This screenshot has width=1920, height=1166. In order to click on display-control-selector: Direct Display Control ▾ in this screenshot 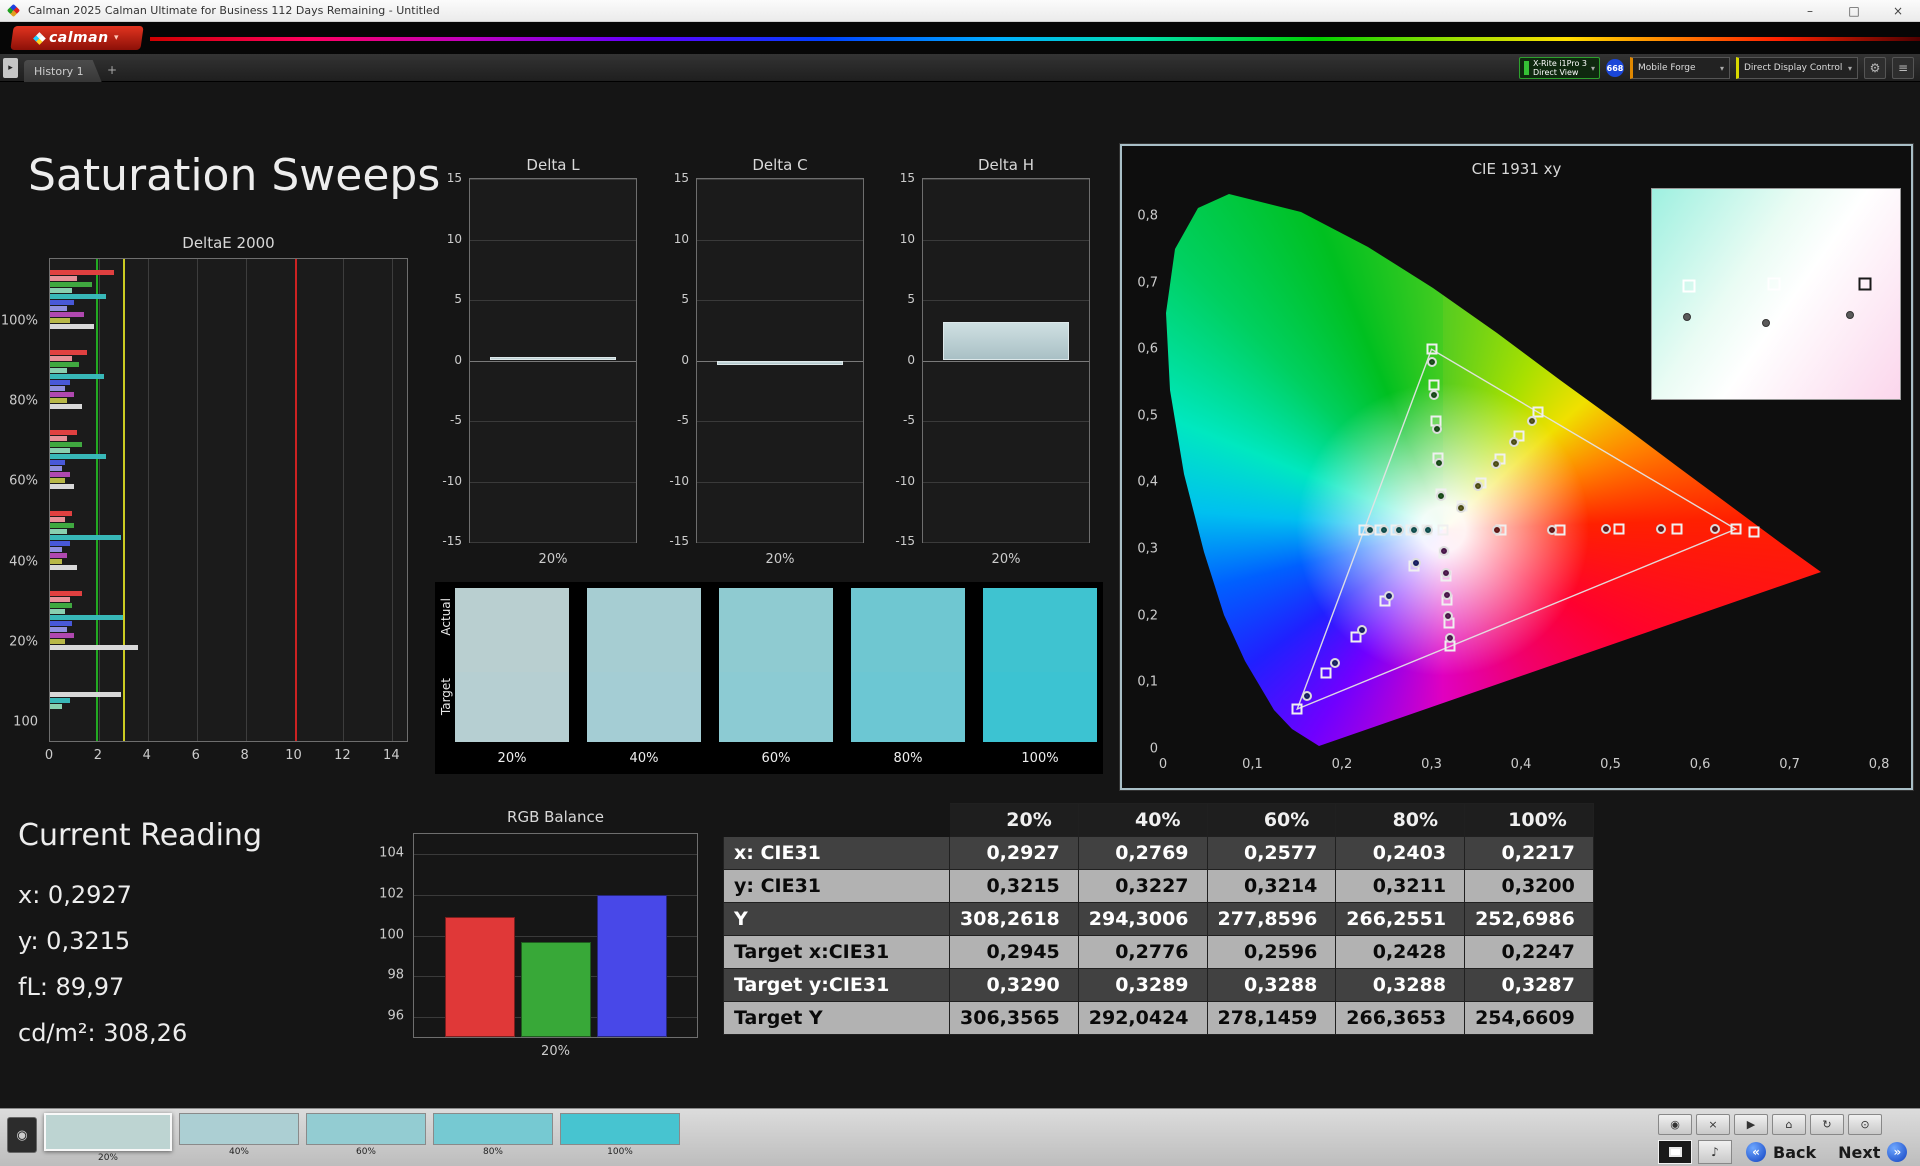, I will do `click(1797, 68)`.